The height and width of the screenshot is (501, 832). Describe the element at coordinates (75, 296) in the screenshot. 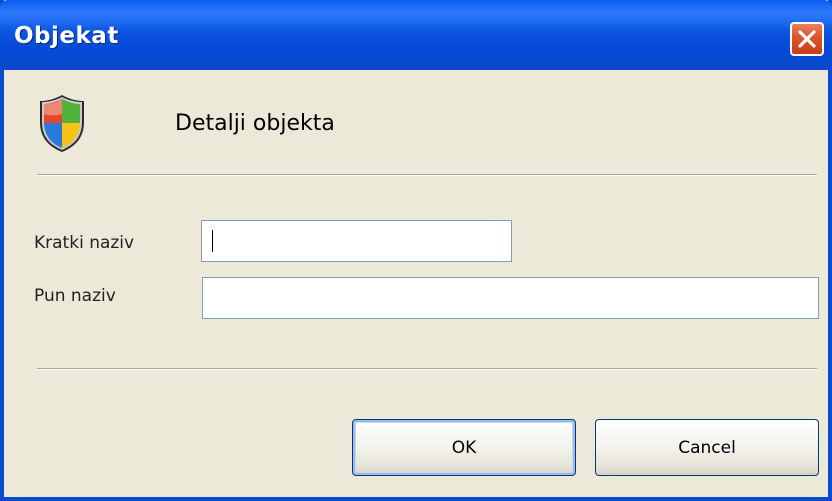

I see `full-name-label: Pun naziv` at that location.